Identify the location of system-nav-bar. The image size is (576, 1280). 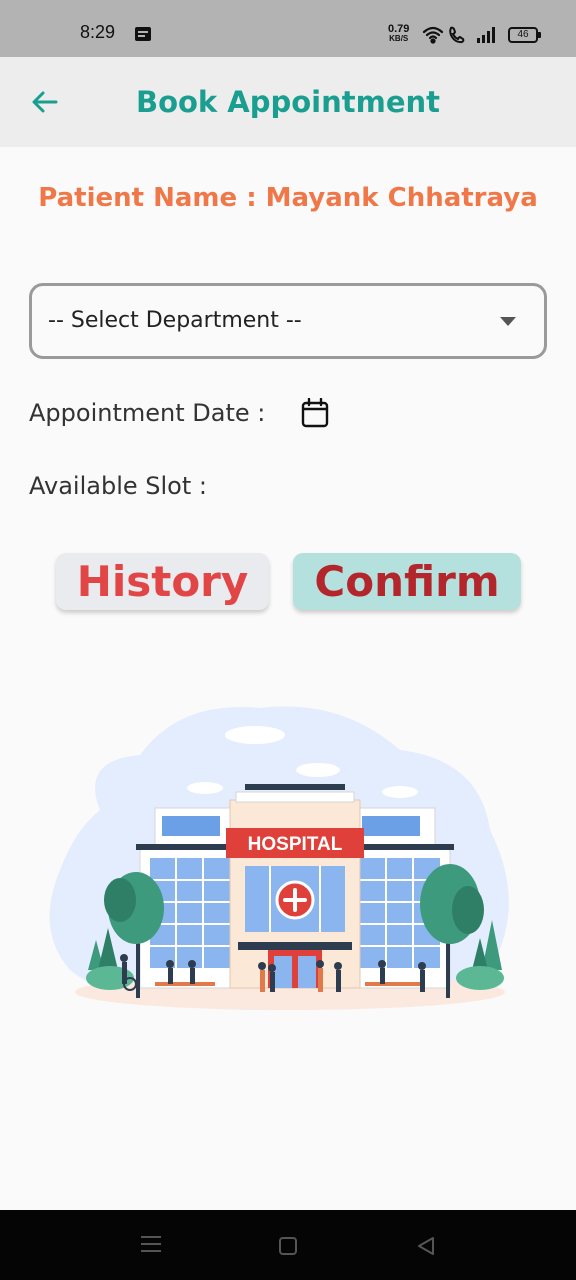
(288, 1245).